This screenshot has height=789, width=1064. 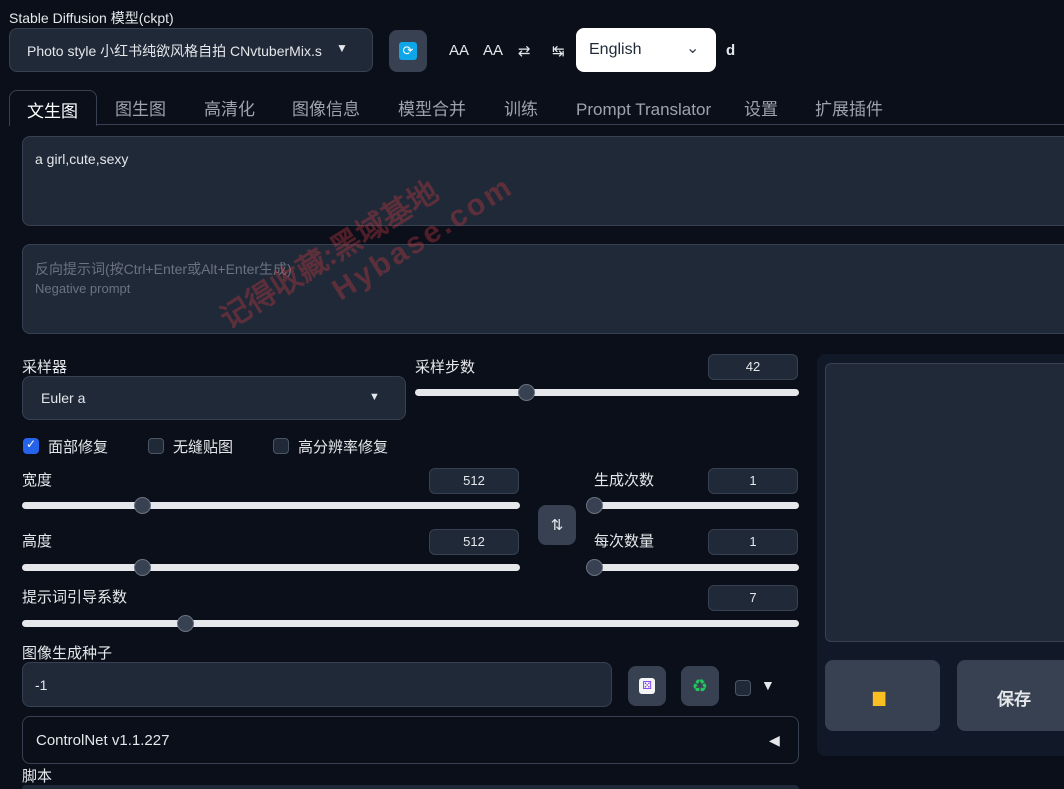 What do you see at coordinates (37, 541) in the screenshot?
I see `height-label: 高度` at bounding box center [37, 541].